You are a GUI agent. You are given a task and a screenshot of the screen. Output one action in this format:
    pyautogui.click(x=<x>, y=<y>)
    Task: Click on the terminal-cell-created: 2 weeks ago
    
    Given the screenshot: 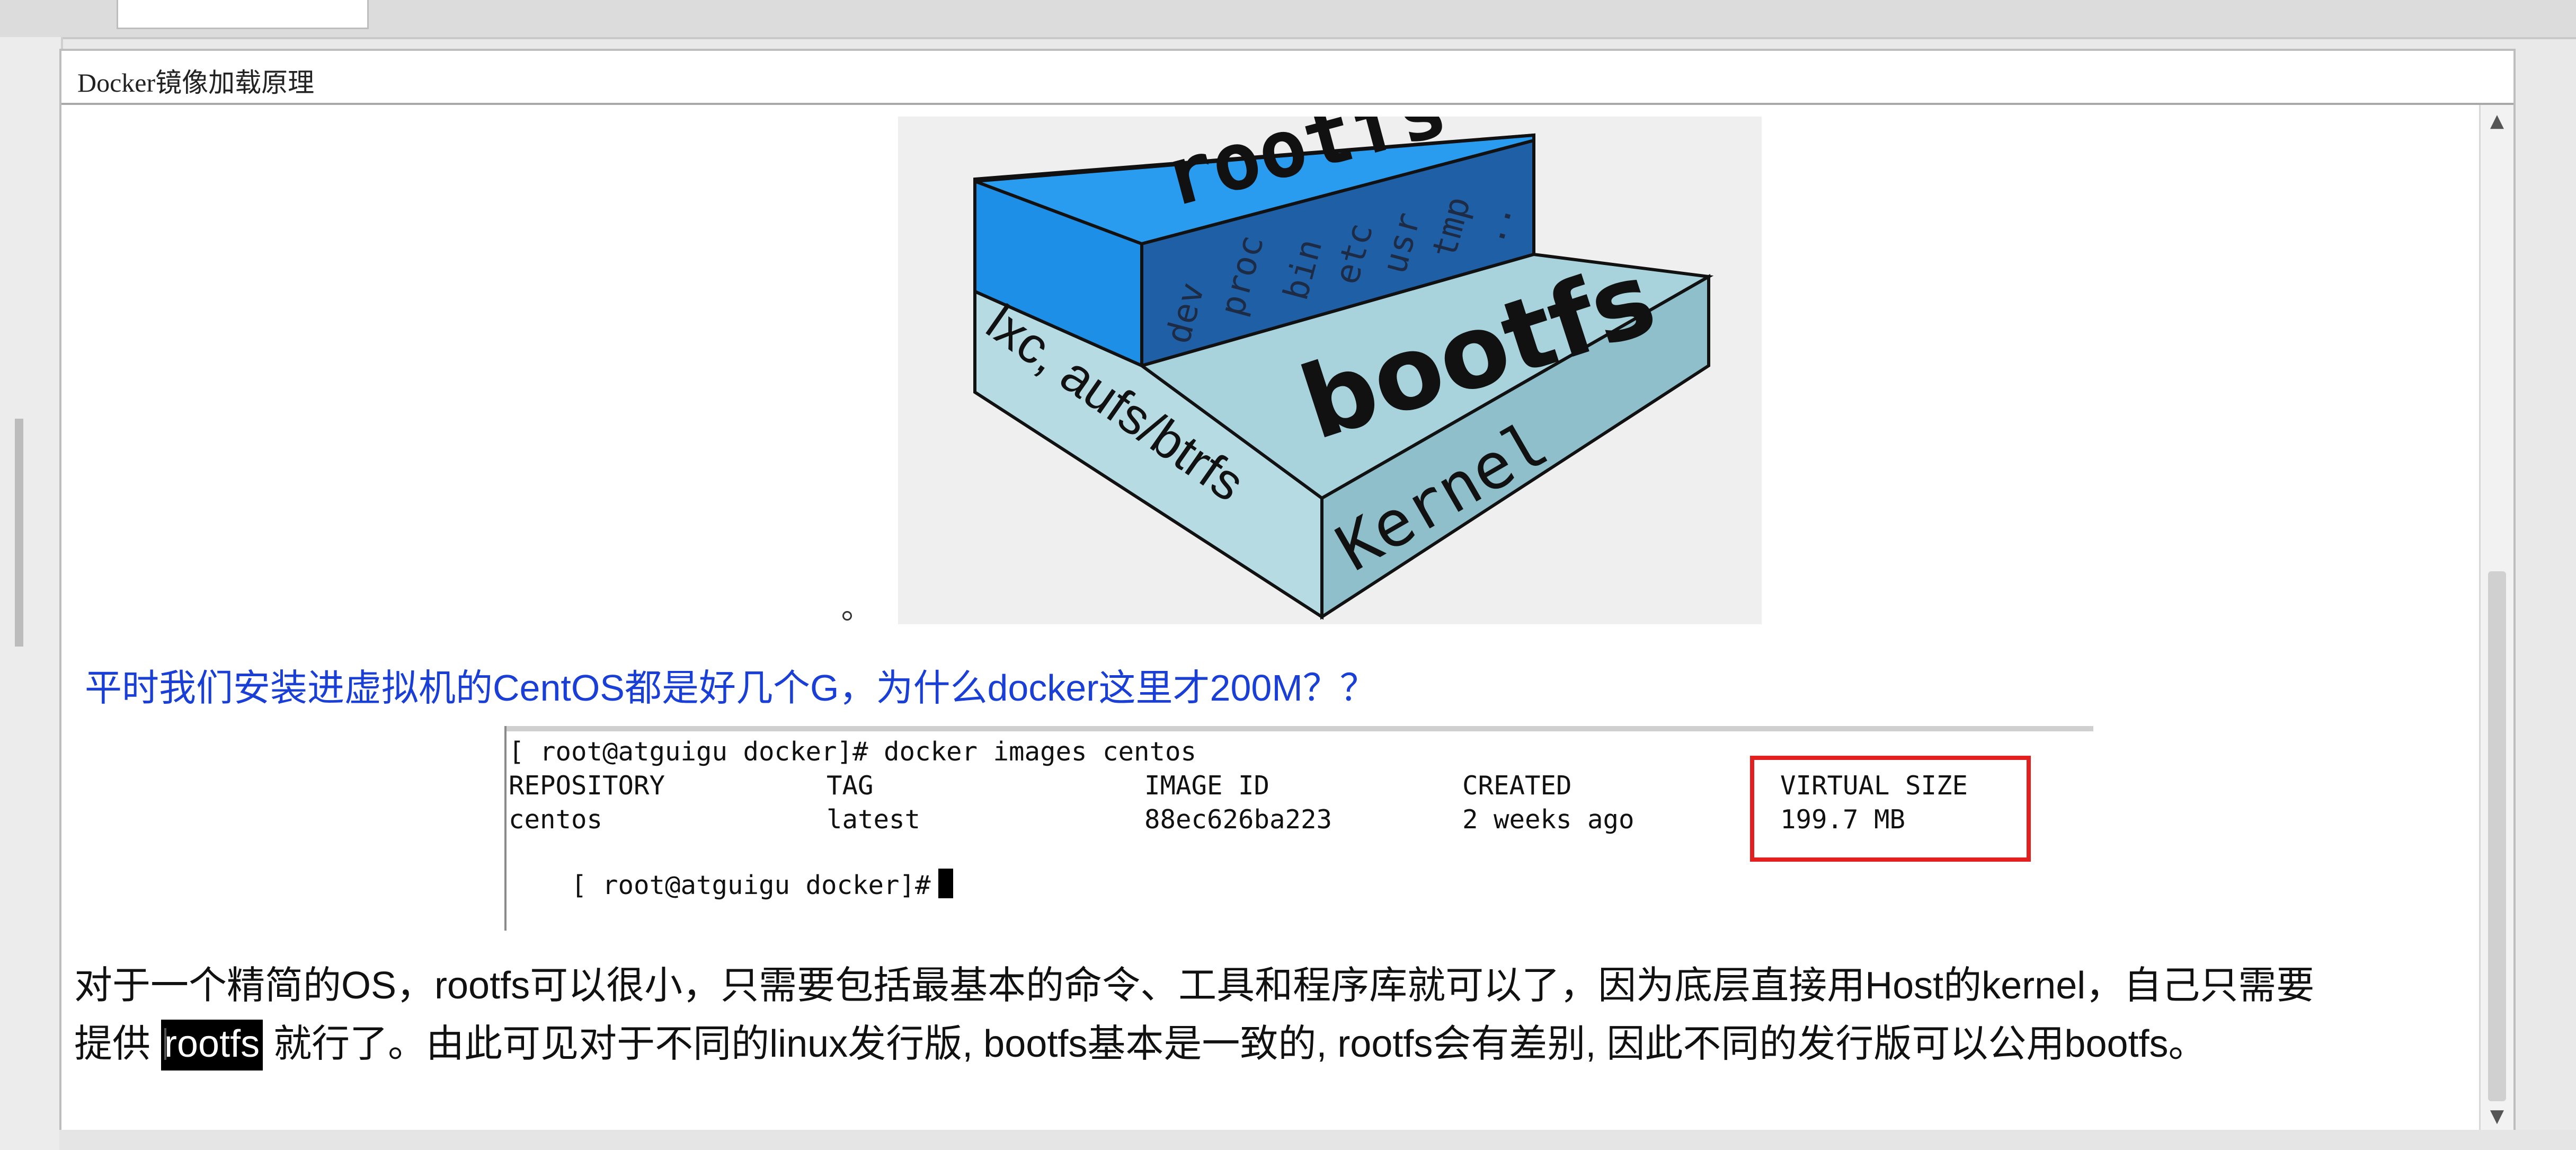 What is the action you would take?
    pyautogui.click(x=1549, y=820)
    